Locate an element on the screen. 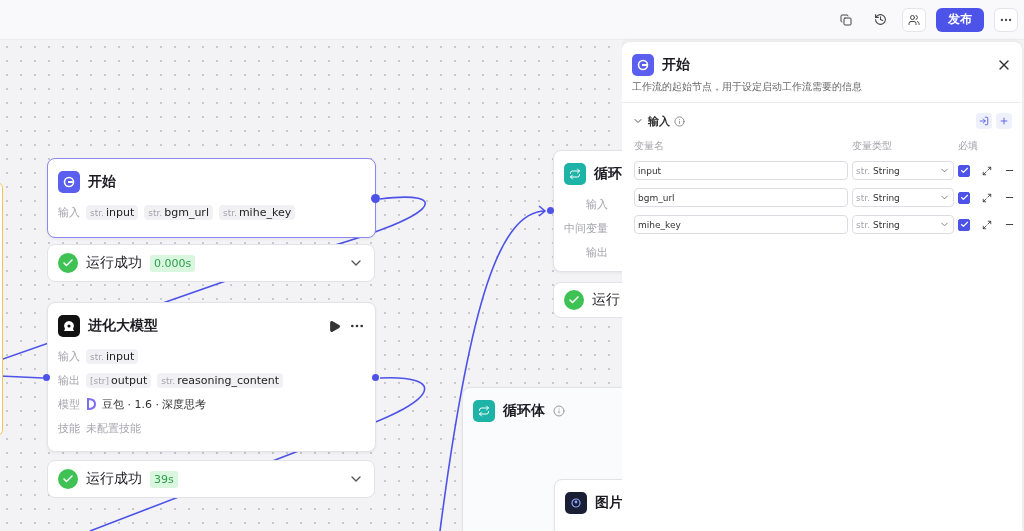 The width and height of the screenshot is (1024, 531). variable-name-field: bgm_url is located at coordinates (741, 197).